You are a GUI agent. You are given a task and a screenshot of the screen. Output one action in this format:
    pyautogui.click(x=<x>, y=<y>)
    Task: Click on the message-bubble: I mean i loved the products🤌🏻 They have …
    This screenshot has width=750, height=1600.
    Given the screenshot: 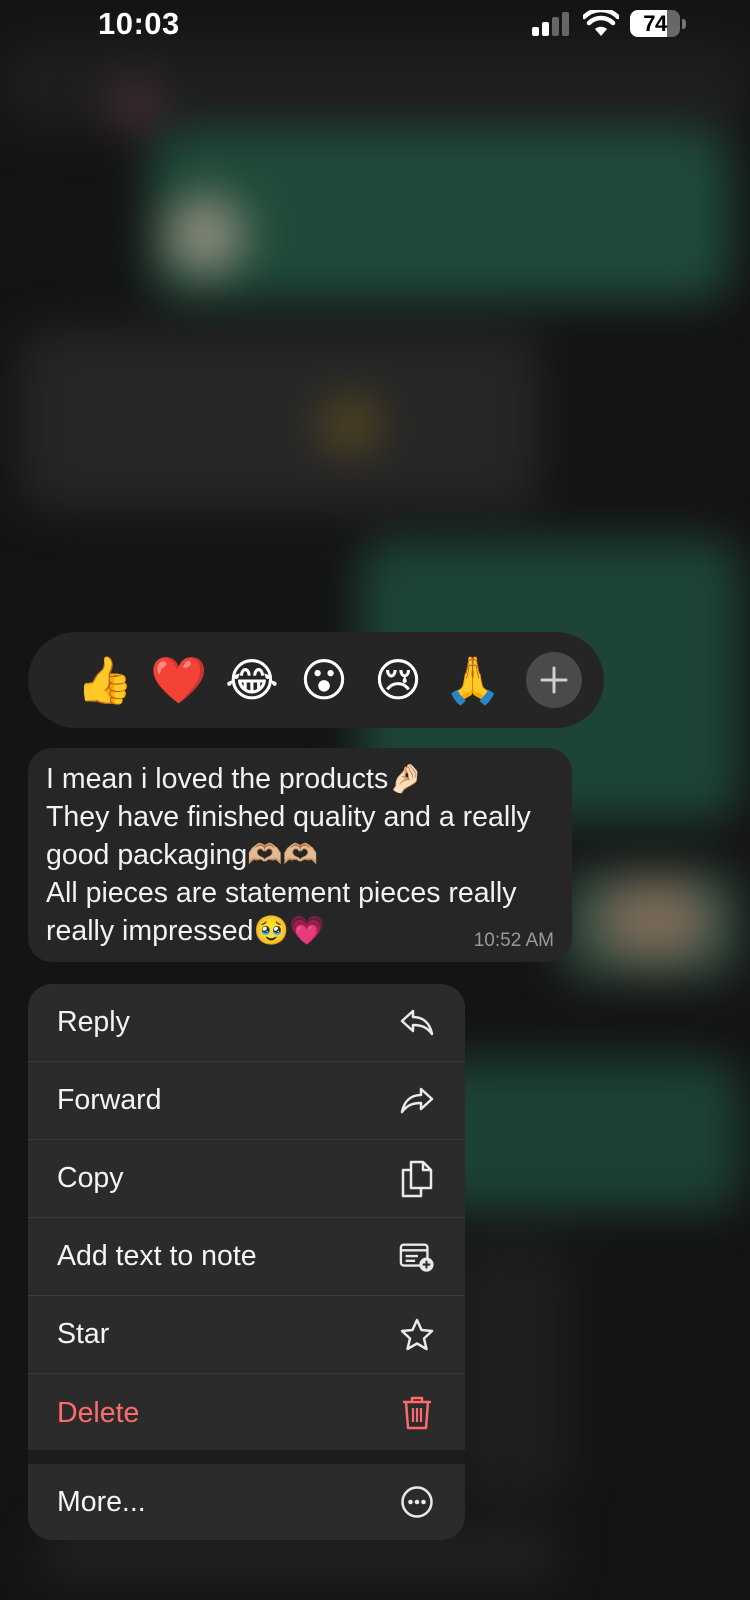 What is the action you would take?
    pyautogui.click(x=300, y=855)
    